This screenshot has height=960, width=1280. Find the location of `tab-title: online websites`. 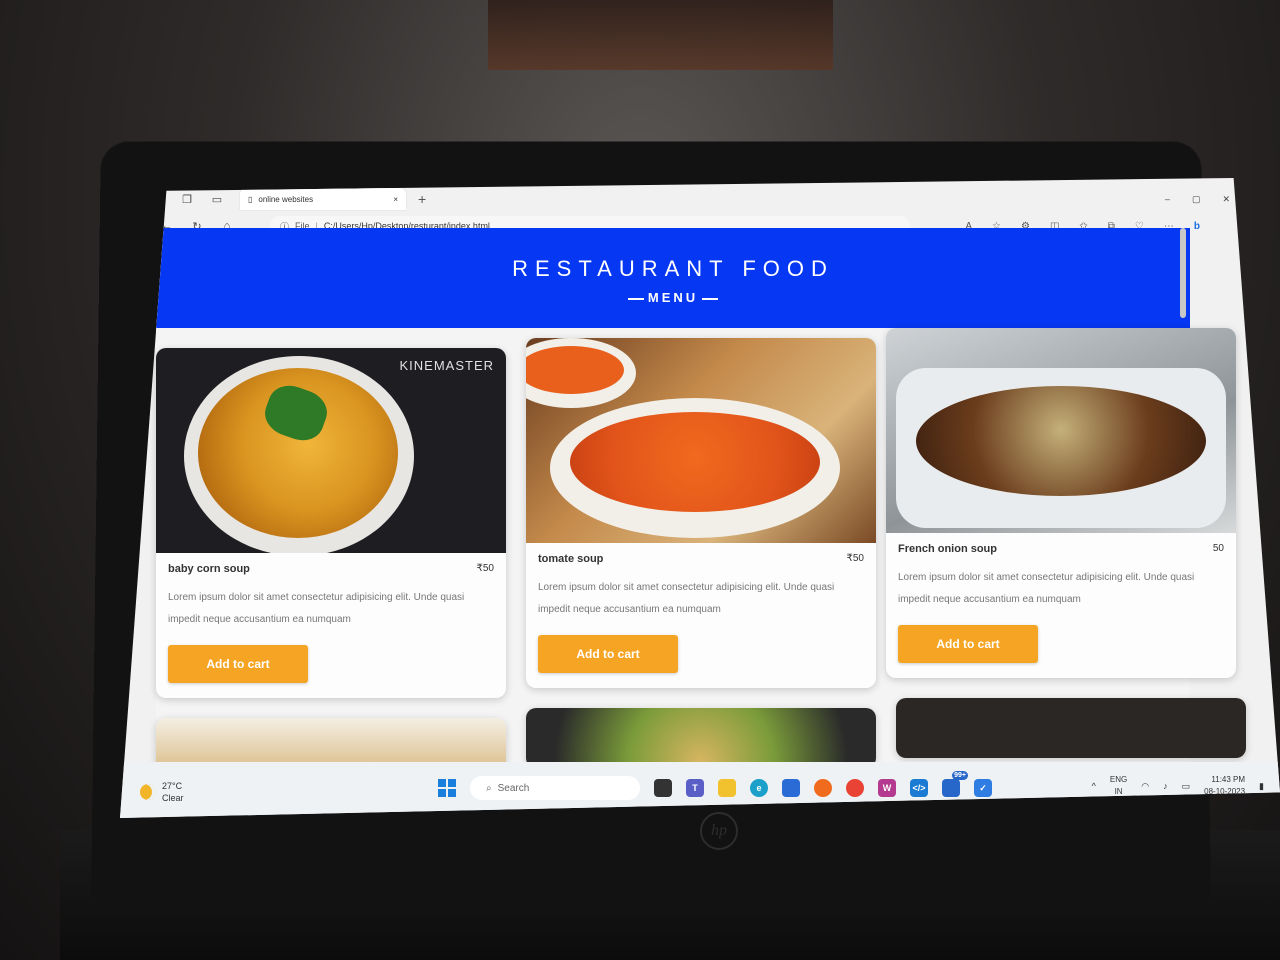

tab-title: online websites is located at coordinates (286, 199).